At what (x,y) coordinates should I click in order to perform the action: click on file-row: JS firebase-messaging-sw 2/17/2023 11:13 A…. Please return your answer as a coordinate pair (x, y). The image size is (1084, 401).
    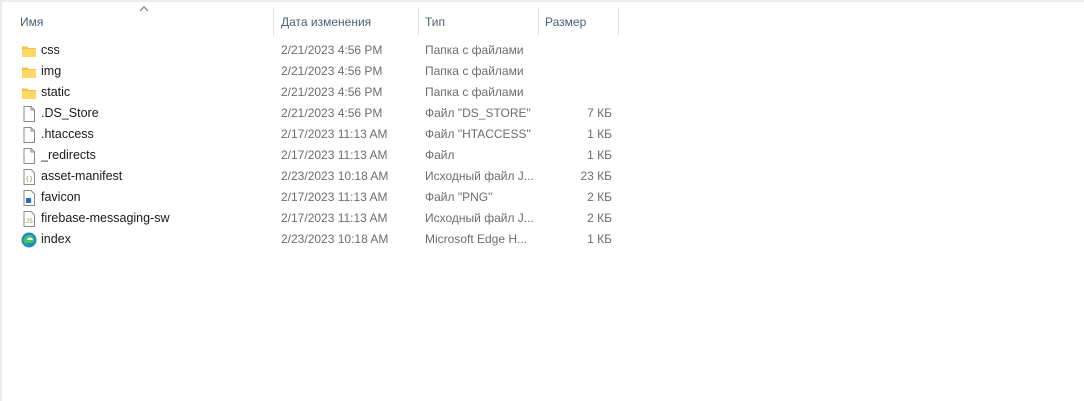
    Looking at the image, I should click on (310, 218).